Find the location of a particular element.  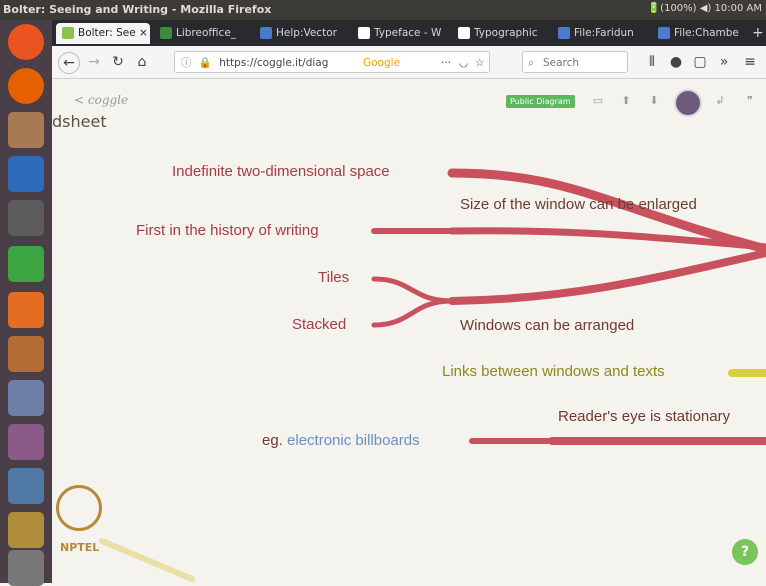

share-icon: ⬆ is located at coordinates (626, 101).